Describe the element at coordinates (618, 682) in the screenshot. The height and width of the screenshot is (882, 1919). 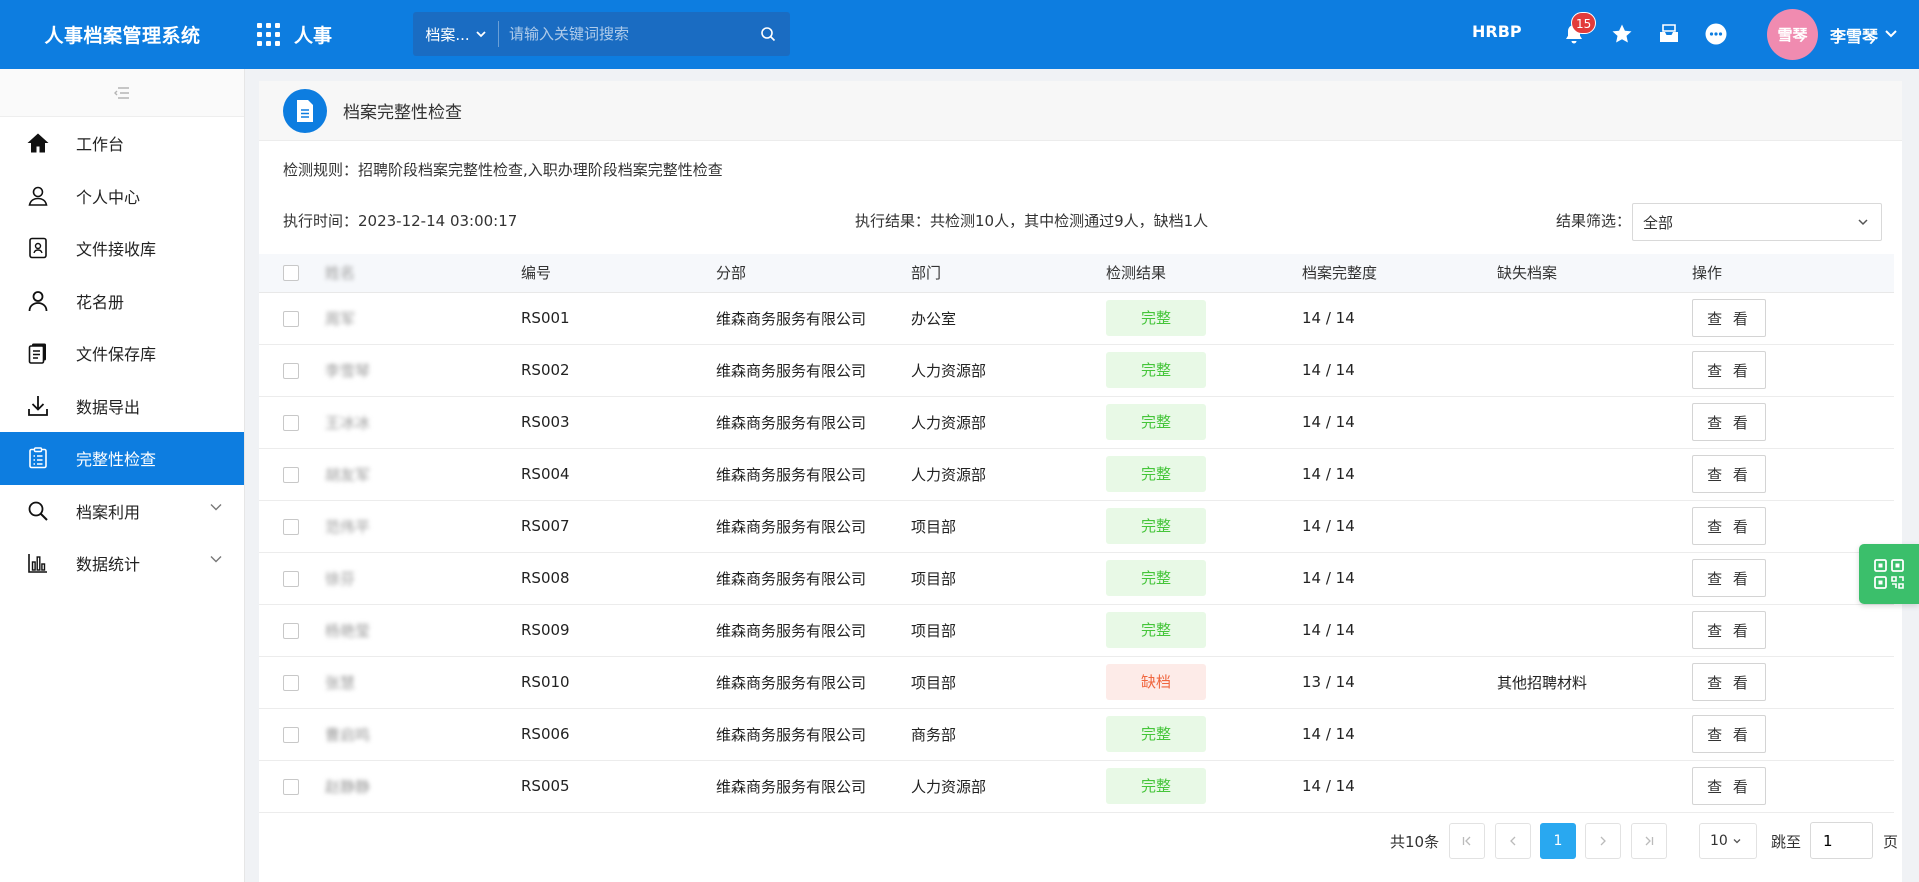
I see `cell-id: RS010` at that location.